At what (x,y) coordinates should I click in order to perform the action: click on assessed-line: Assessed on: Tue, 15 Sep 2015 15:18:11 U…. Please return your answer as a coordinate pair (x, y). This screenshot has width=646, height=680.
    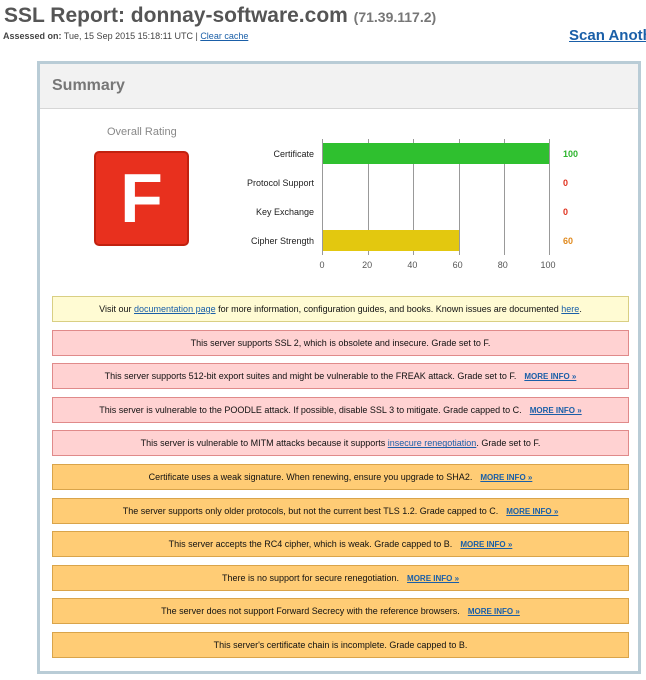
    Looking at the image, I should click on (126, 36).